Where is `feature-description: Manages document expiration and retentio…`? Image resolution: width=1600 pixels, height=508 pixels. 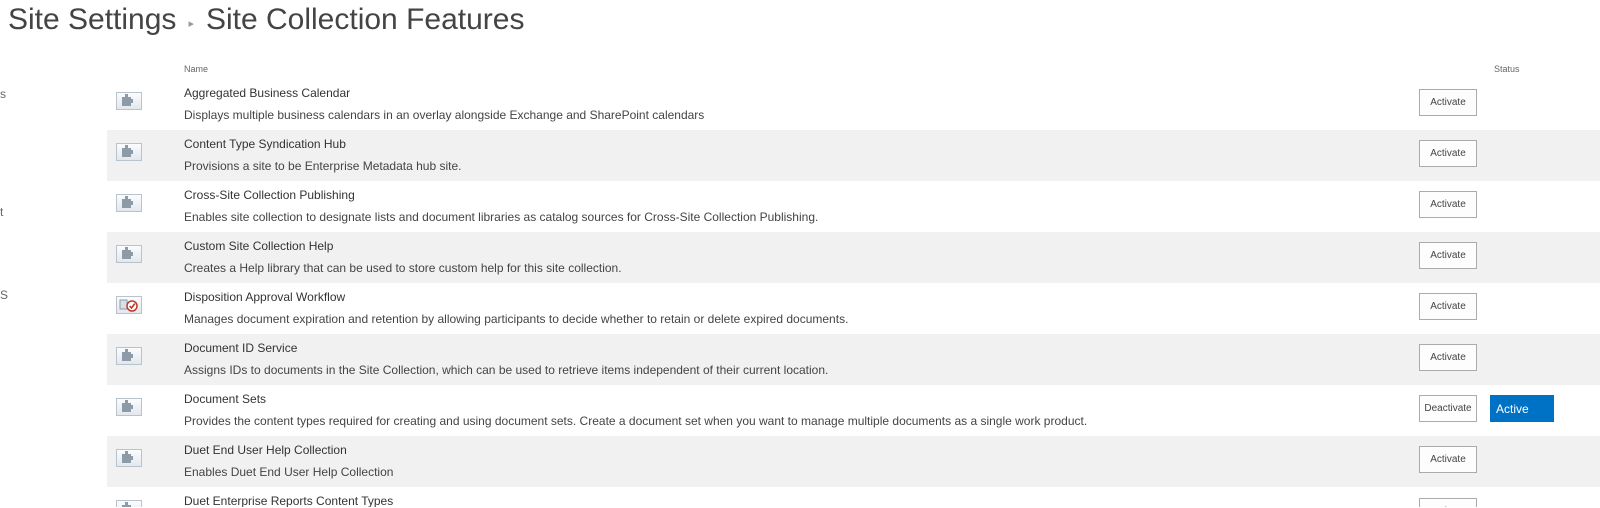
feature-description: Manages document expiration and retentio… is located at coordinates (516, 319).